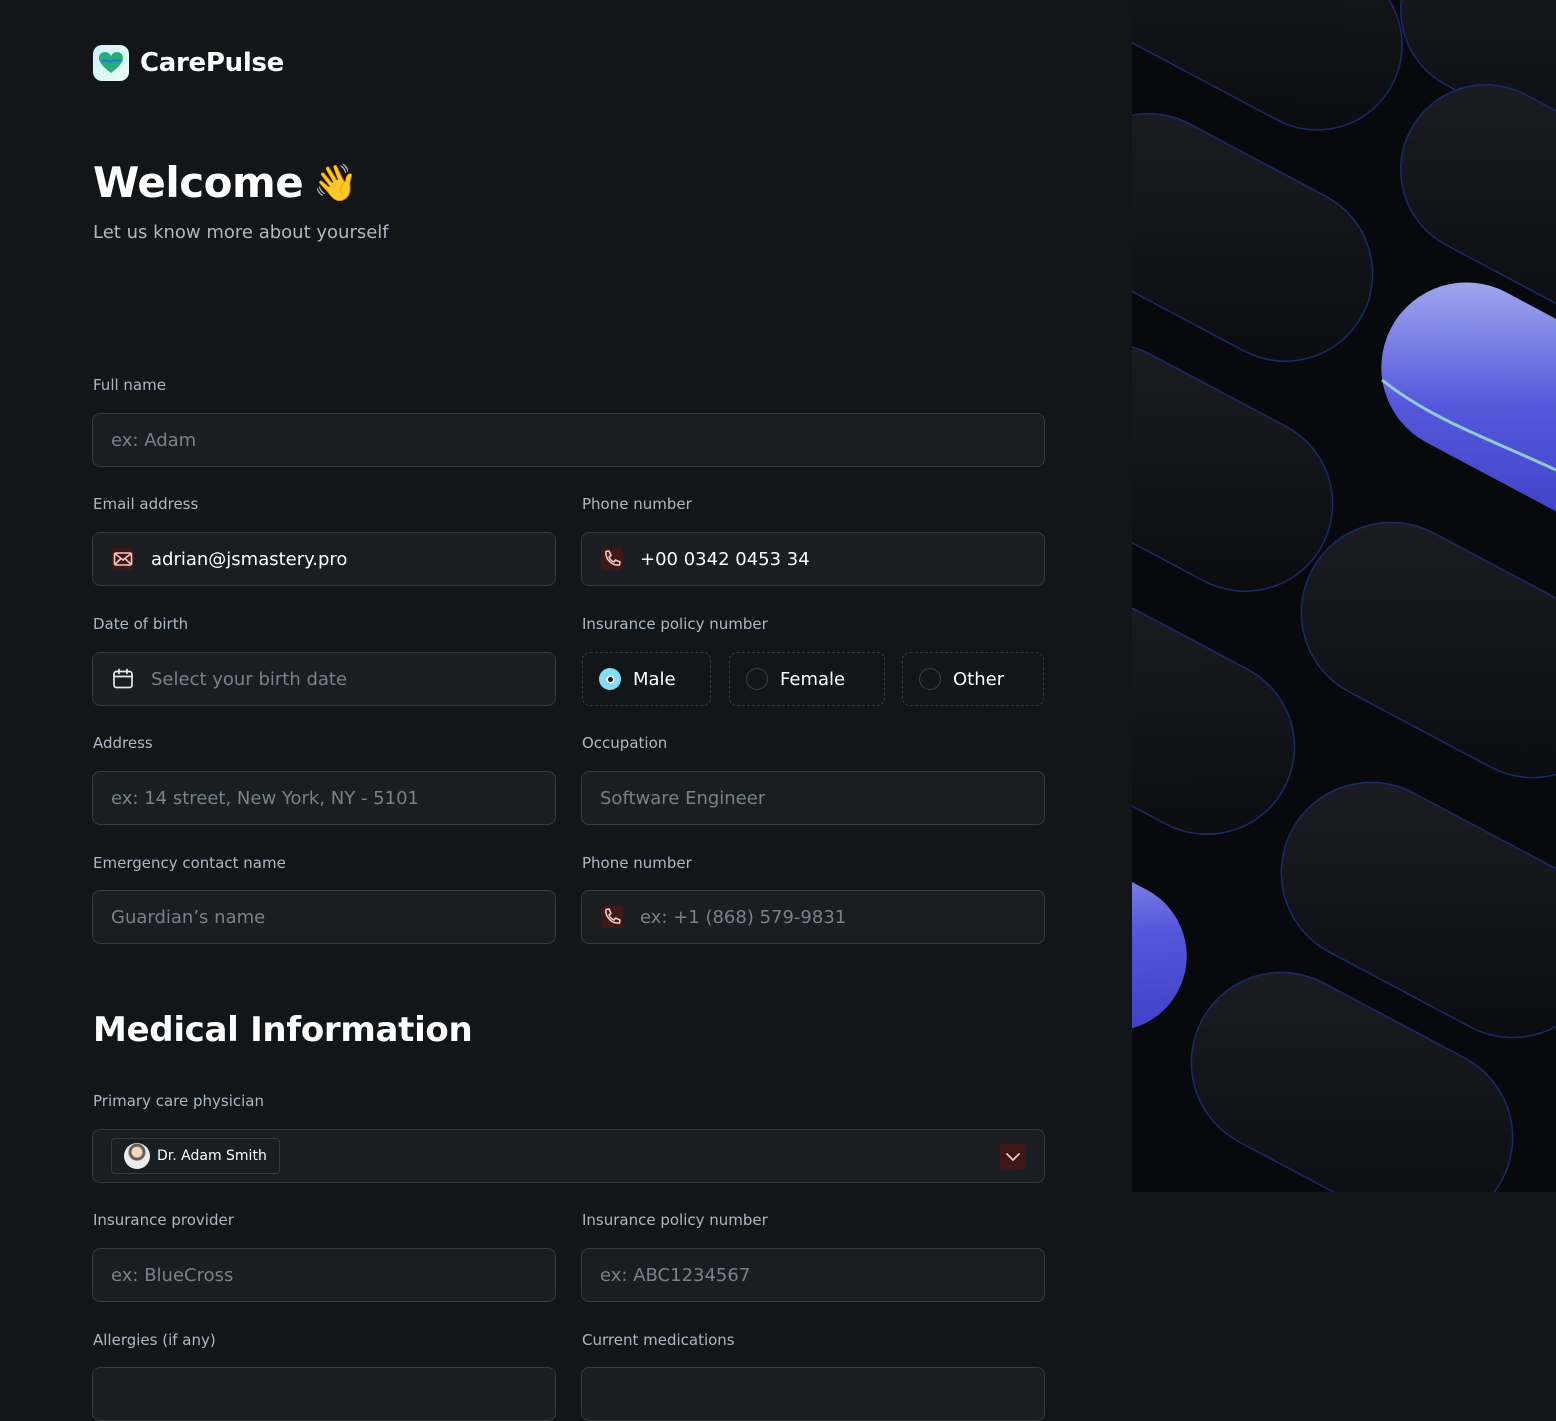 This screenshot has width=1556, height=1421. I want to click on brand-logo: CarePulse, so click(188, 63).